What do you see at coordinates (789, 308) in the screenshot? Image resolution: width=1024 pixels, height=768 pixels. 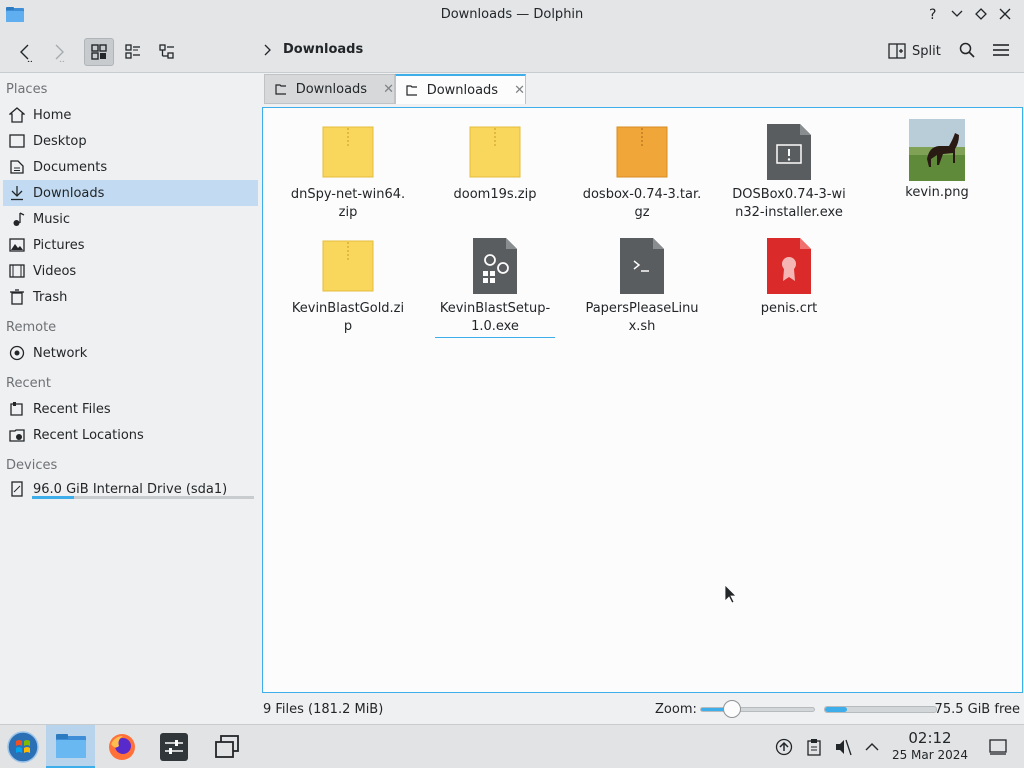 I see `file-name: penis.crt` at bounding box center [789, 308].